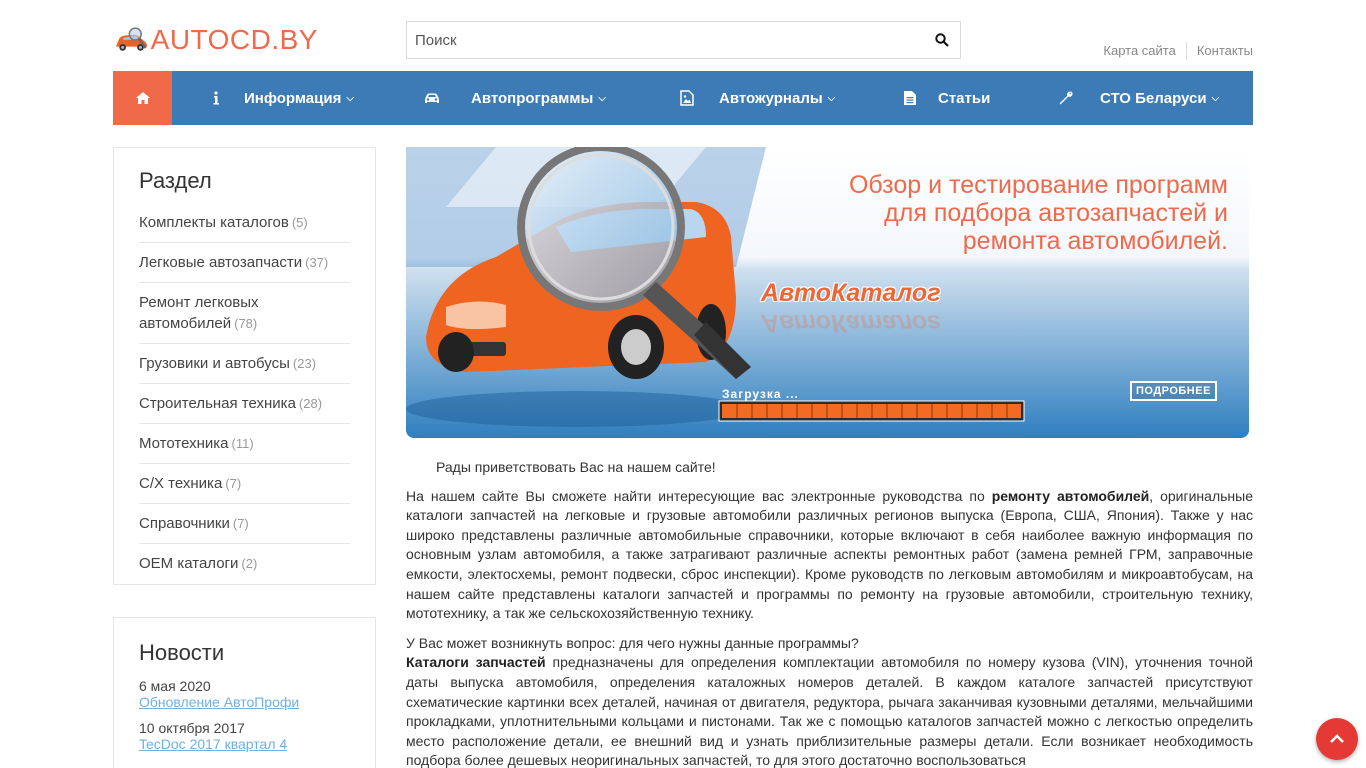 This screenshot has height=768, width=1366. What do you see at coordinates (850, 323) in the screenshot?
I see `svg-text: АвтоКаталог` at bounding box center [850, 323].